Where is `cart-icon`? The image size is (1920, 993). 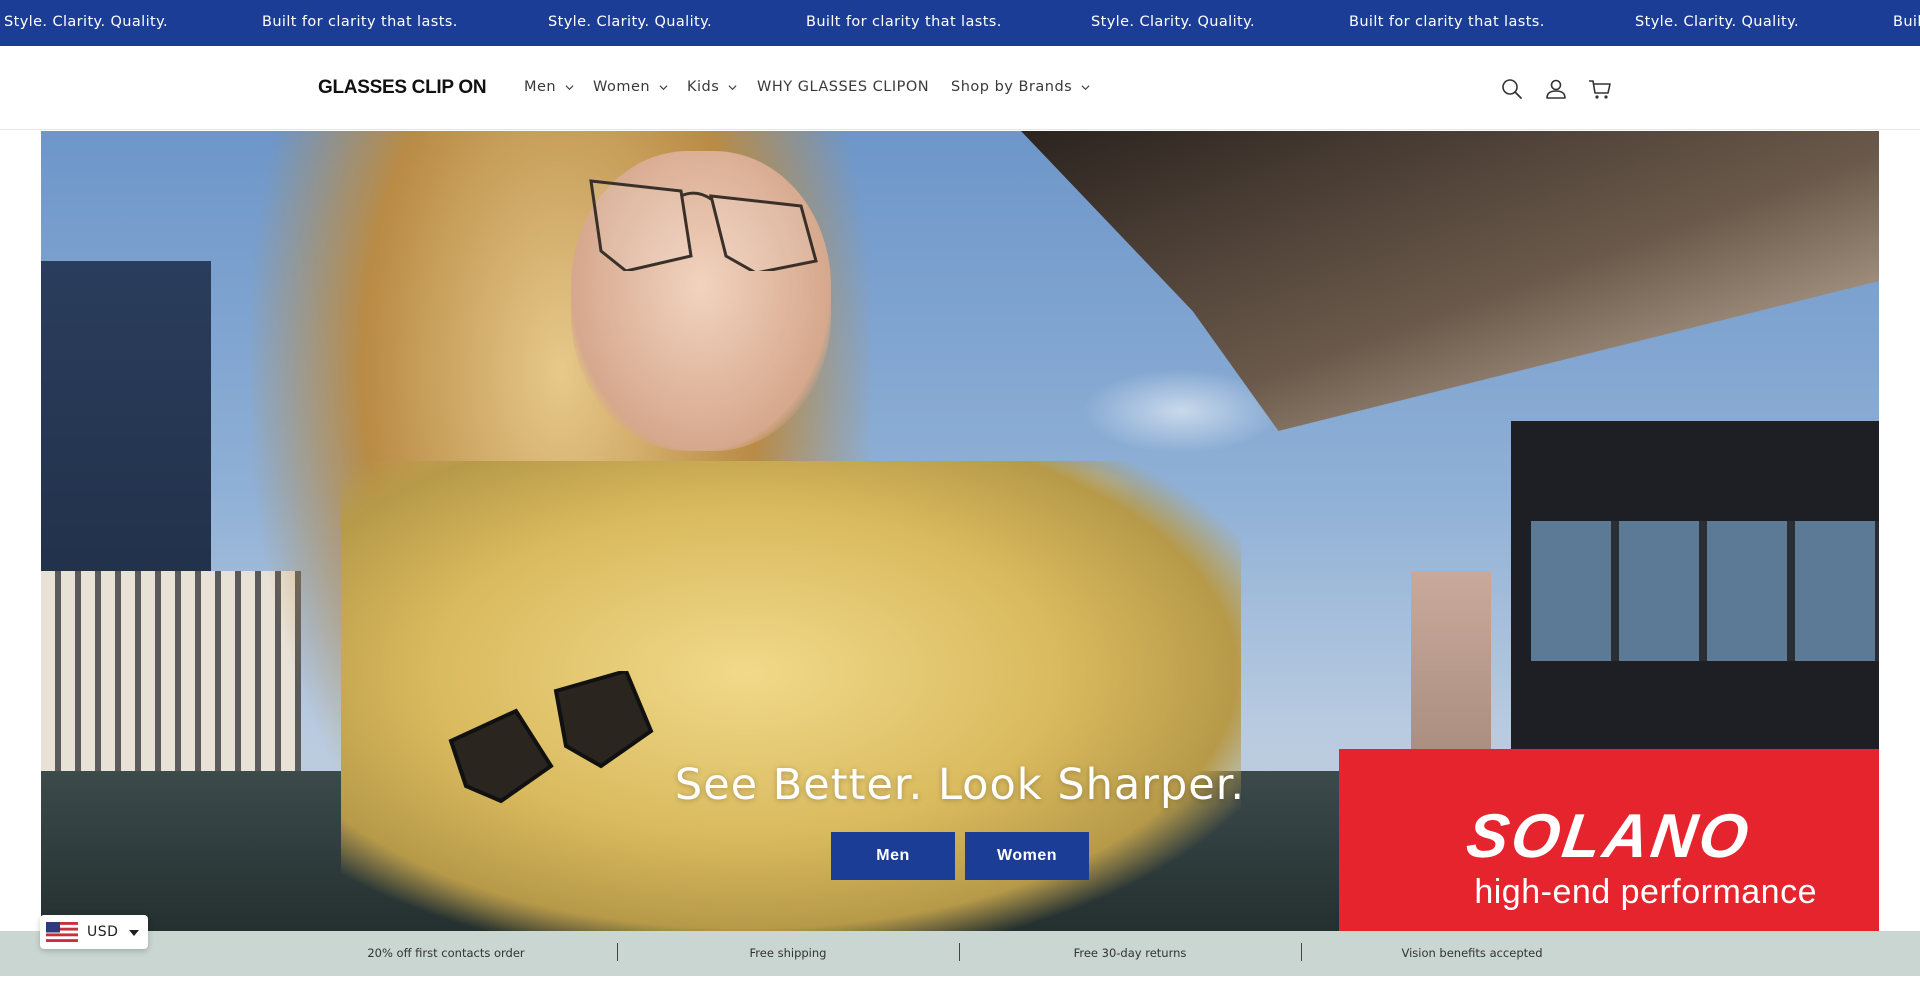 cart-icon is located at coordinates (1600, 89).